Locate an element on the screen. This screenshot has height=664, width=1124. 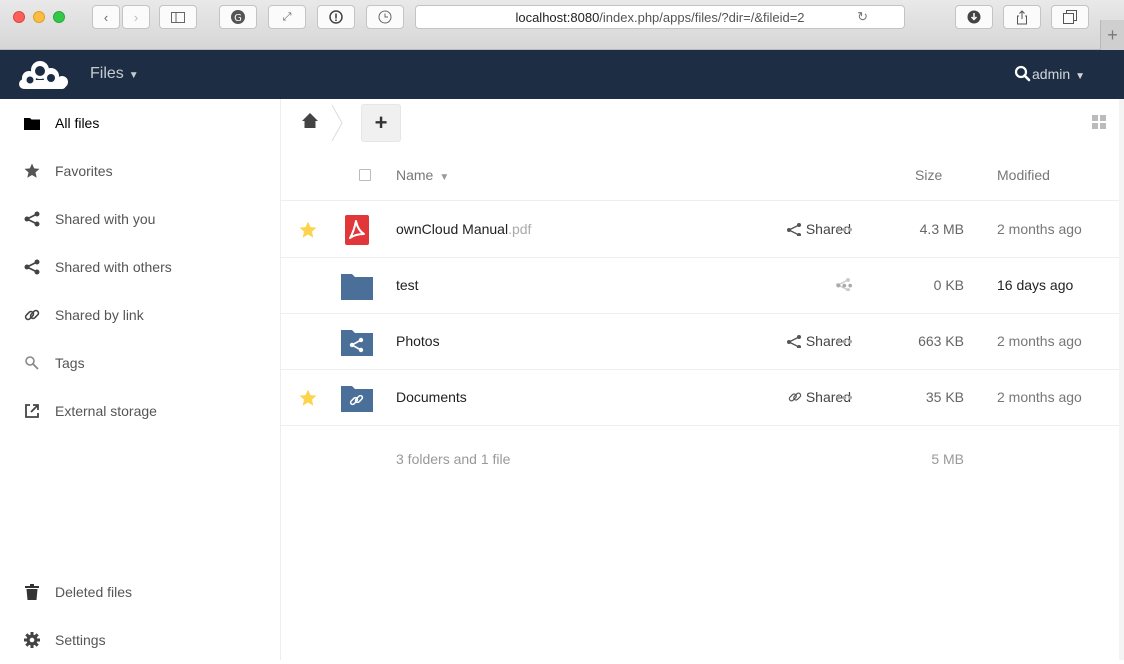
sidebar-item-external-storage: External storage is located at coordinates (140, 411).